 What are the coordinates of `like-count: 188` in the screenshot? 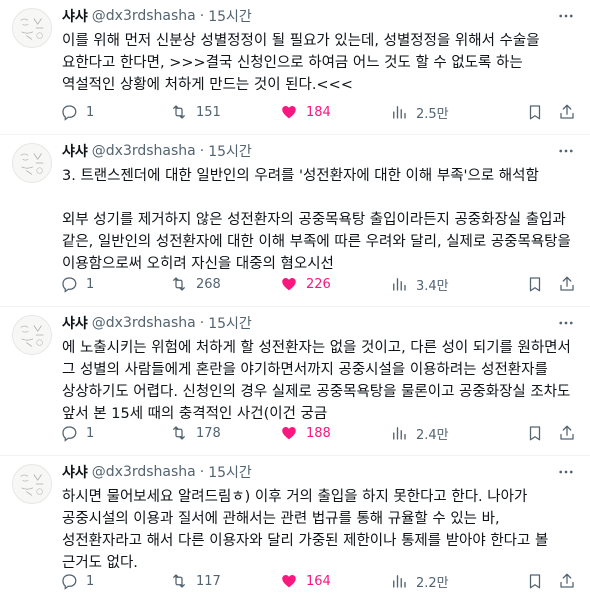 It's located at (318, 433).